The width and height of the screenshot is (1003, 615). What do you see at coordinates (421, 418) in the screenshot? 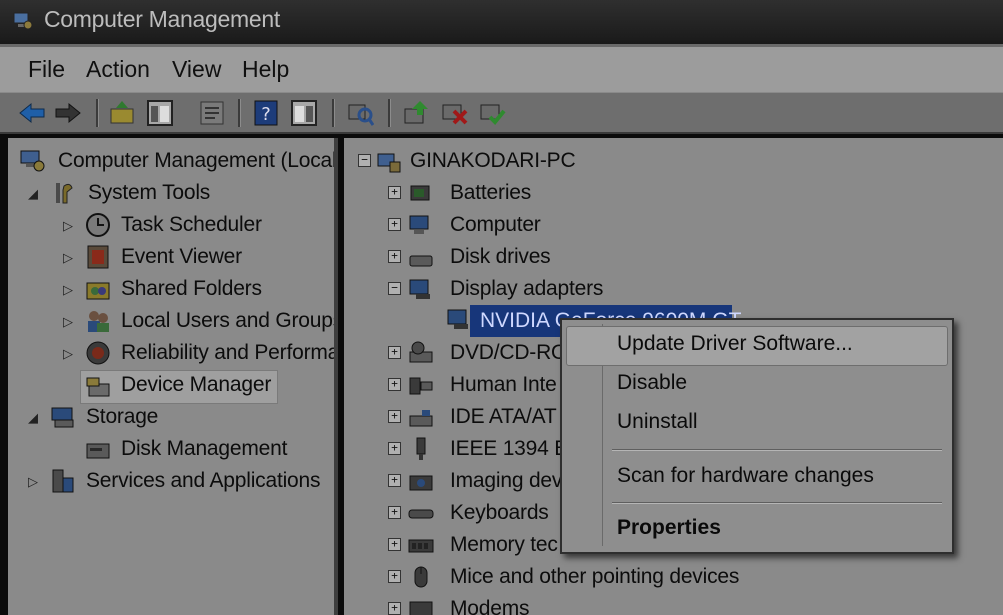
I see `ide-controller-icon` at bounding box center [421, 418].